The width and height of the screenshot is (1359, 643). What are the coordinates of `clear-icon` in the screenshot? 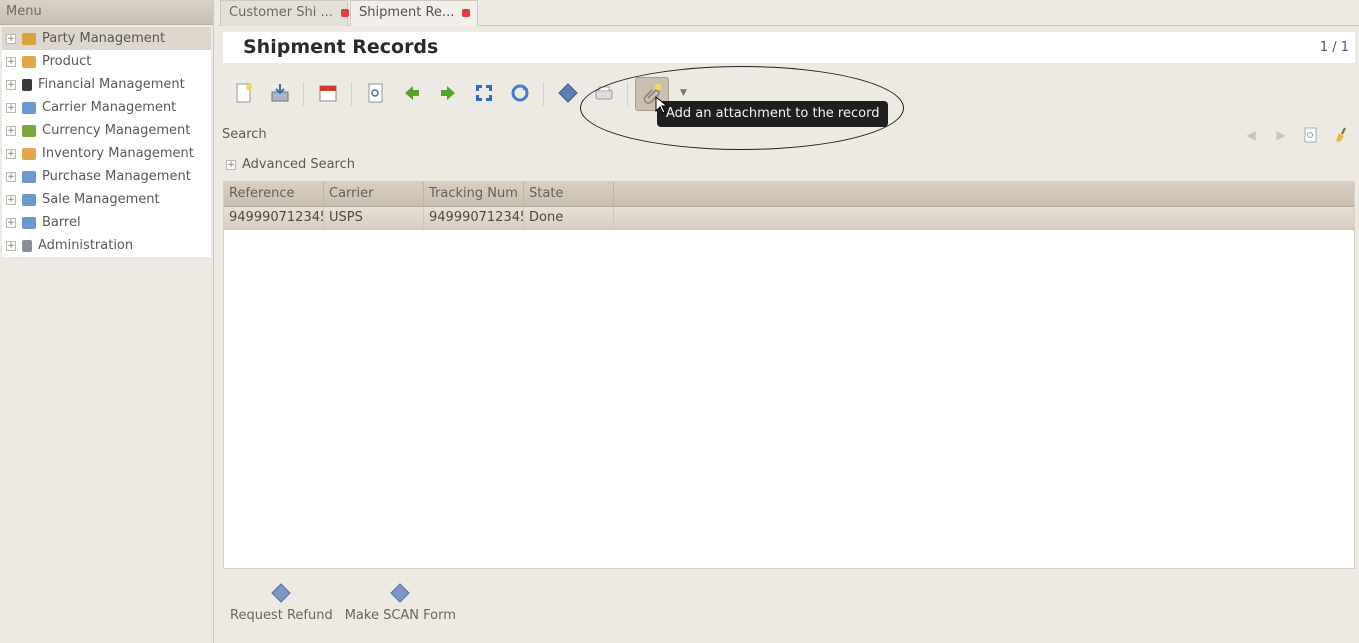 It's located at (1341, 135).